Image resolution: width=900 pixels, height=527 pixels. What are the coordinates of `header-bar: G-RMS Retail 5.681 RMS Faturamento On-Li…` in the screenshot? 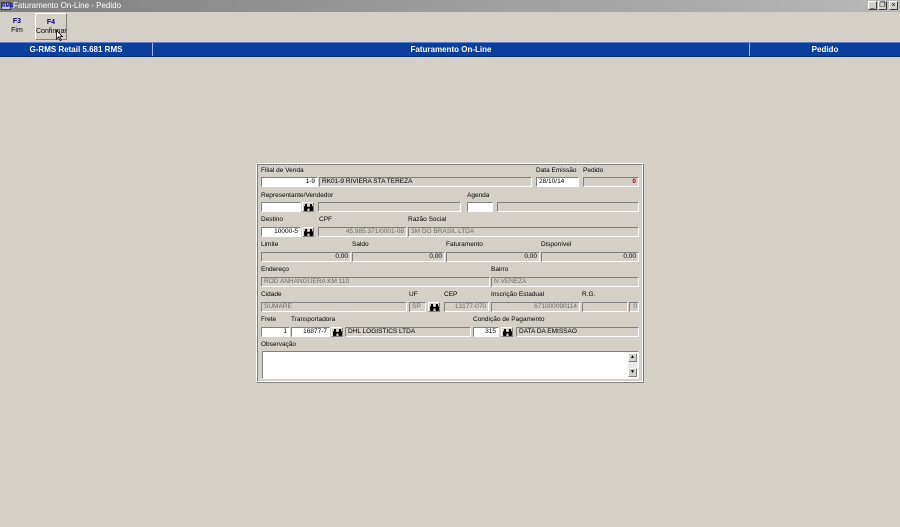 It's located at (450, 49).